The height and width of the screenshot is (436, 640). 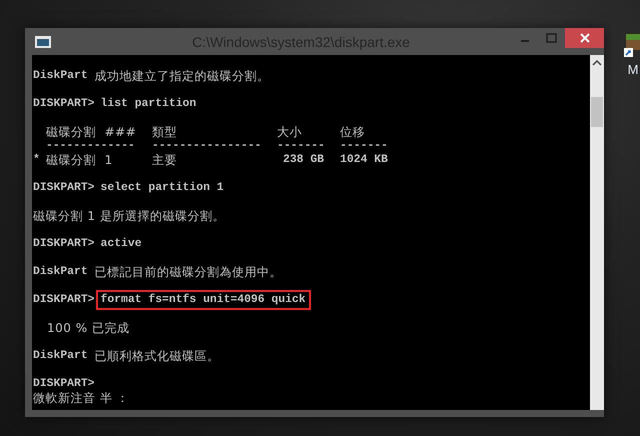 What do you see at coordinates (597, 63) in the screenshot?
I see `scroll-up-icon` at bounding box center [597, 63].